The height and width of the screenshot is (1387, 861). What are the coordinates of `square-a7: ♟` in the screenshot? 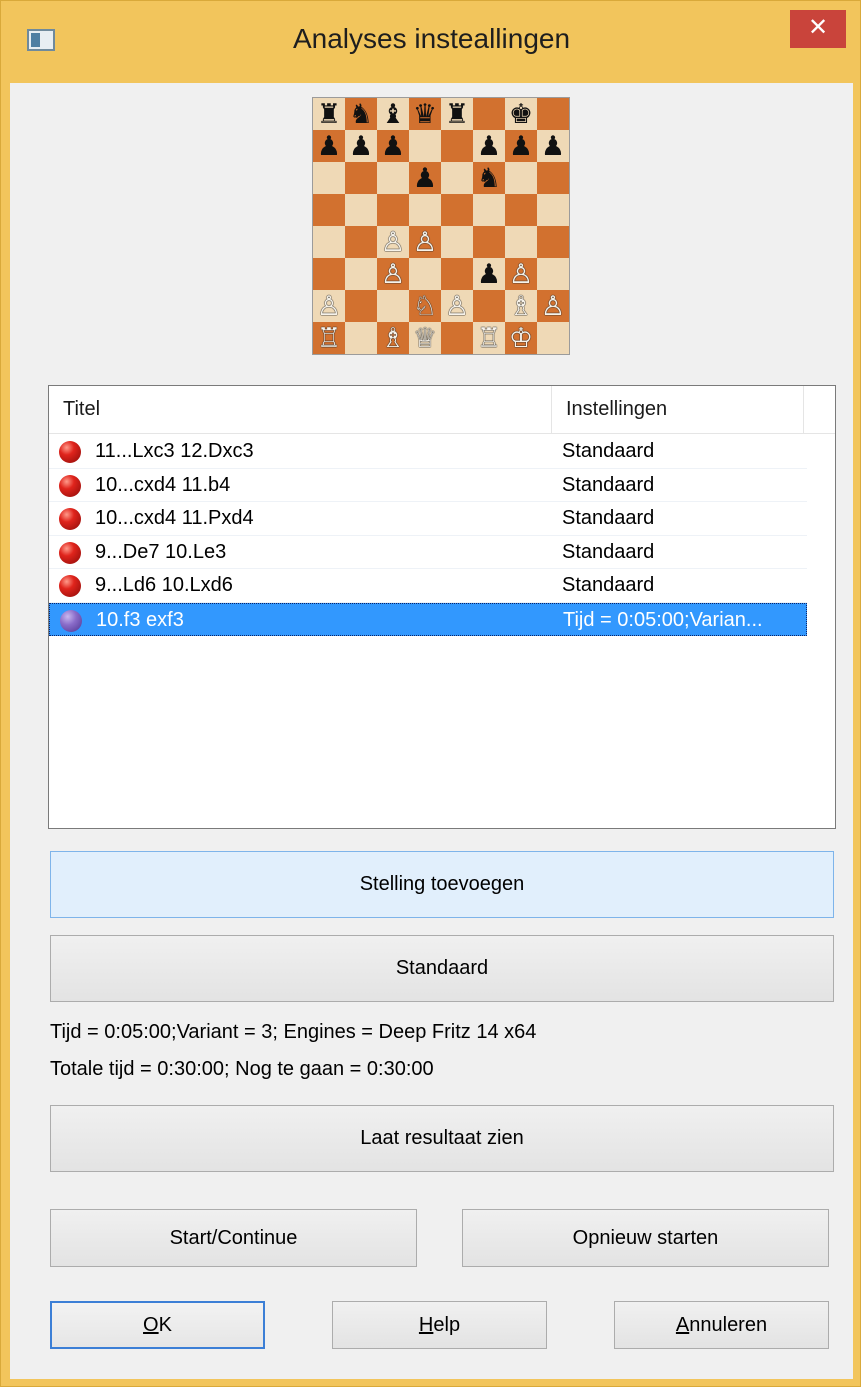 It's located at (329, 146).